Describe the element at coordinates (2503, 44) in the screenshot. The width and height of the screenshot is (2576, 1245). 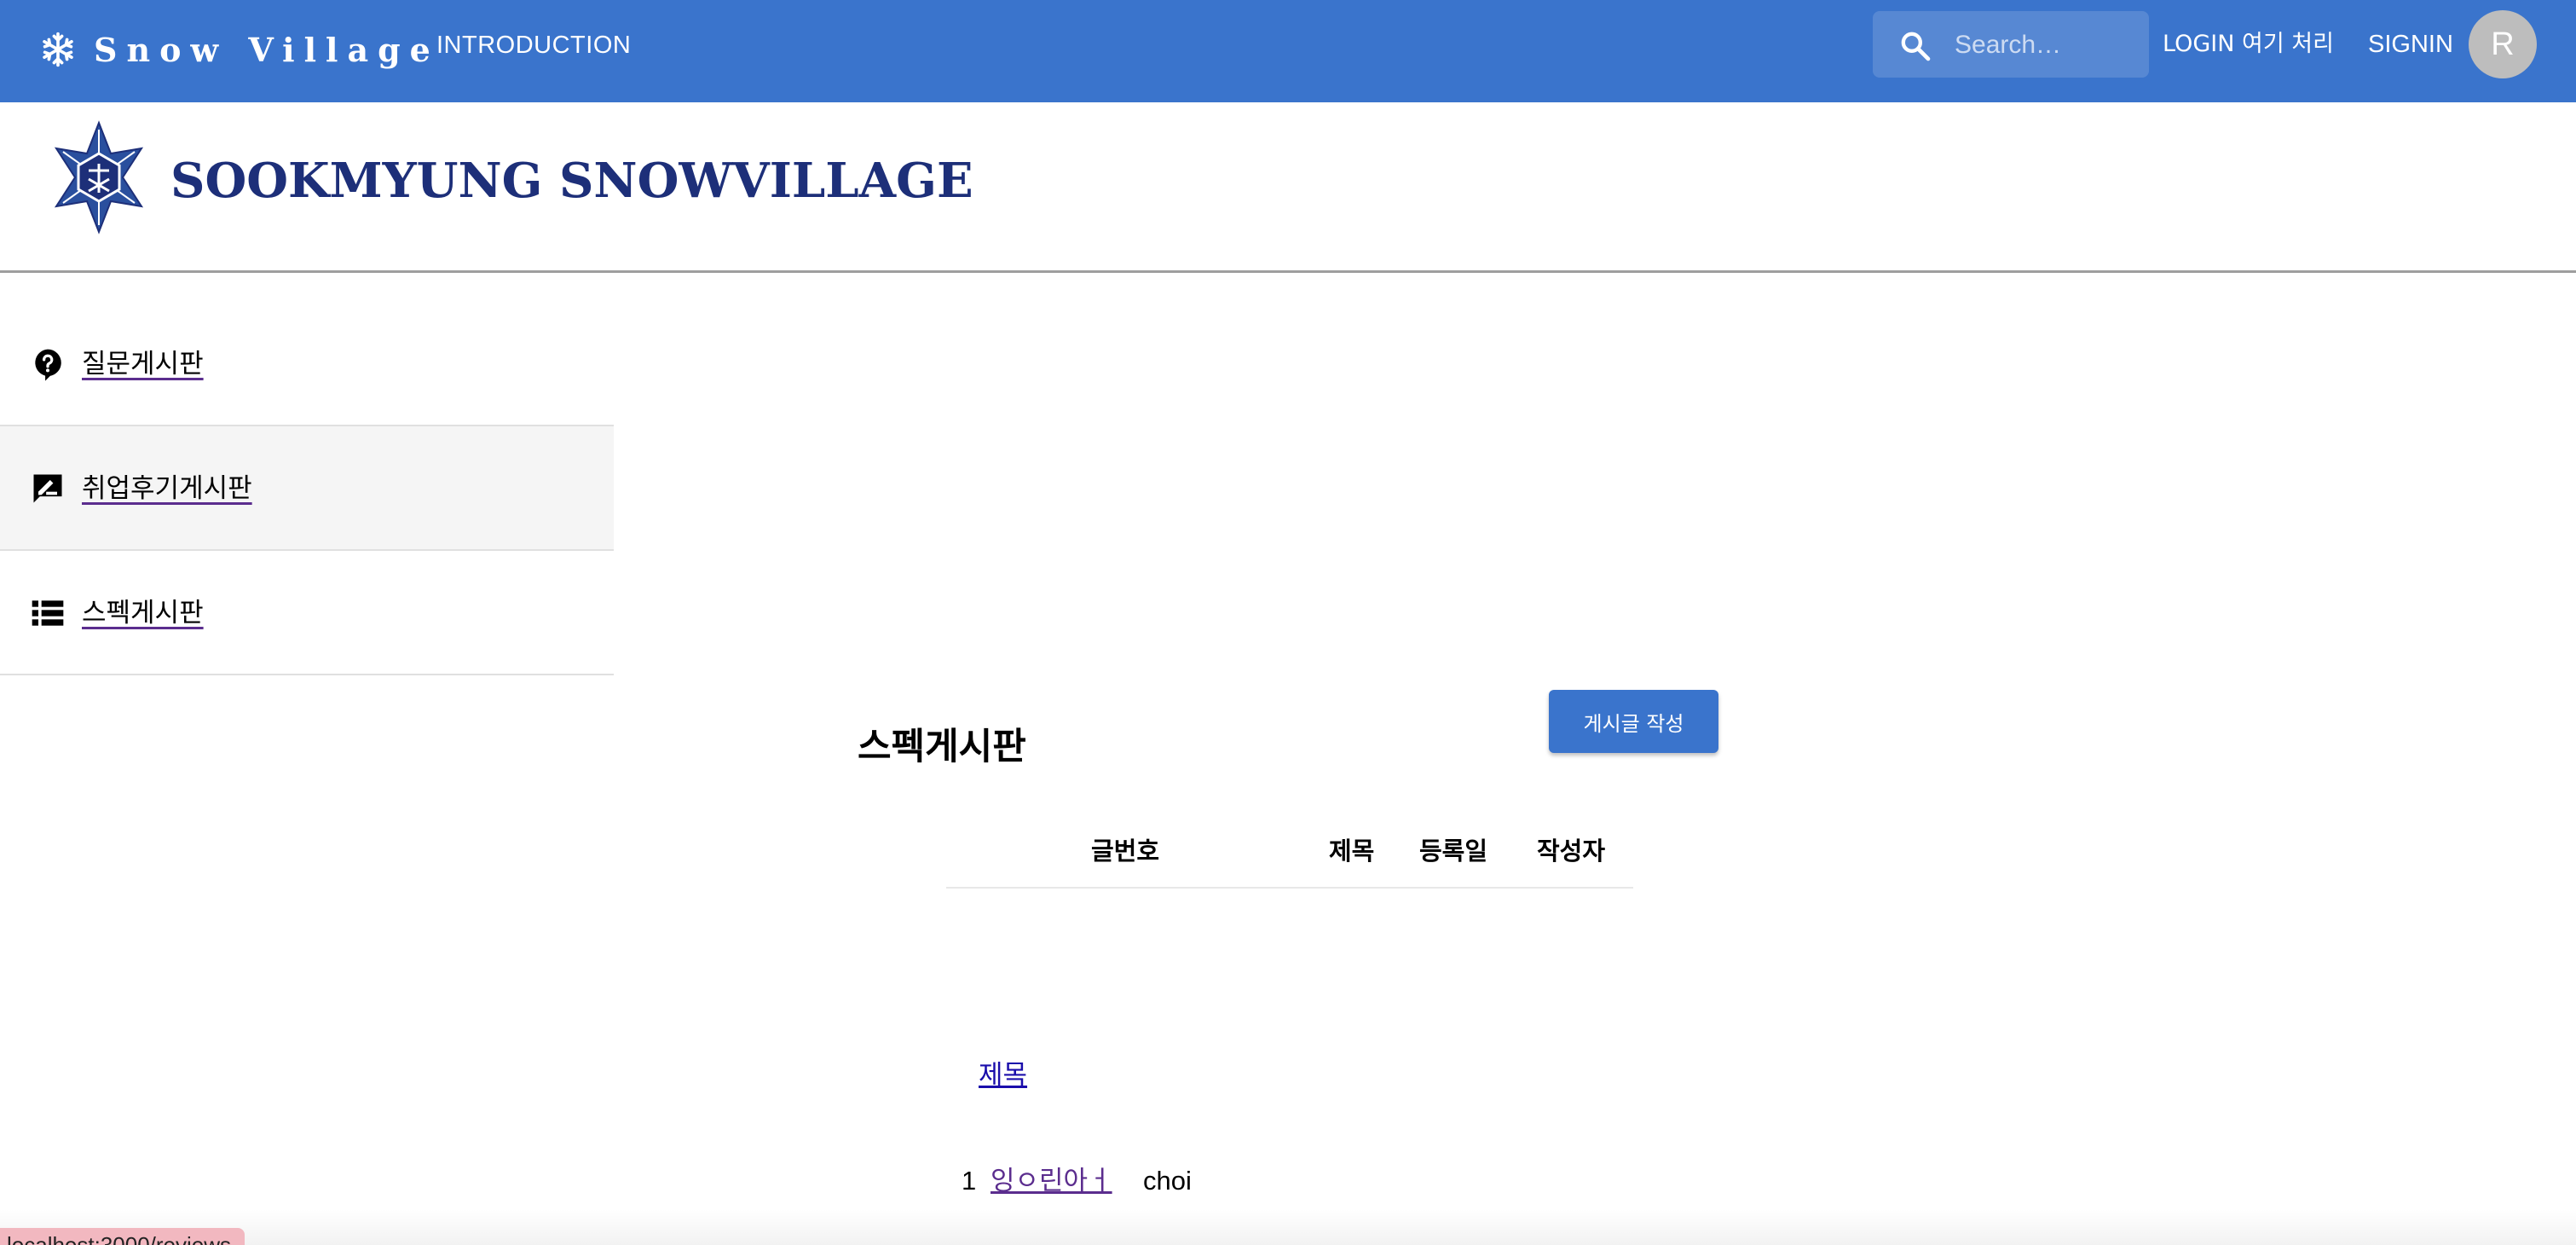
I see `avatar: R` at that location.